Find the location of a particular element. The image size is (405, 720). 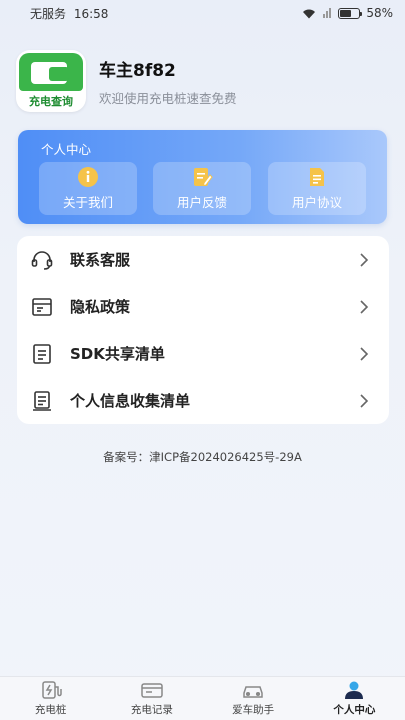

user-icon is located at coordinates (354, 690).